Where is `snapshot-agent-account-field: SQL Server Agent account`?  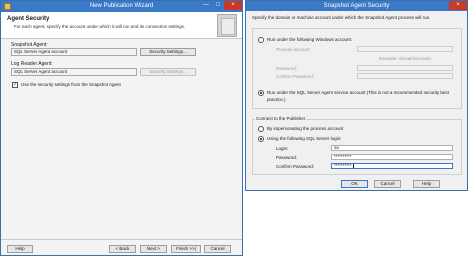
snapshot-agent-account-field: SQL Server Agent account is located at coordinates (74, 52).